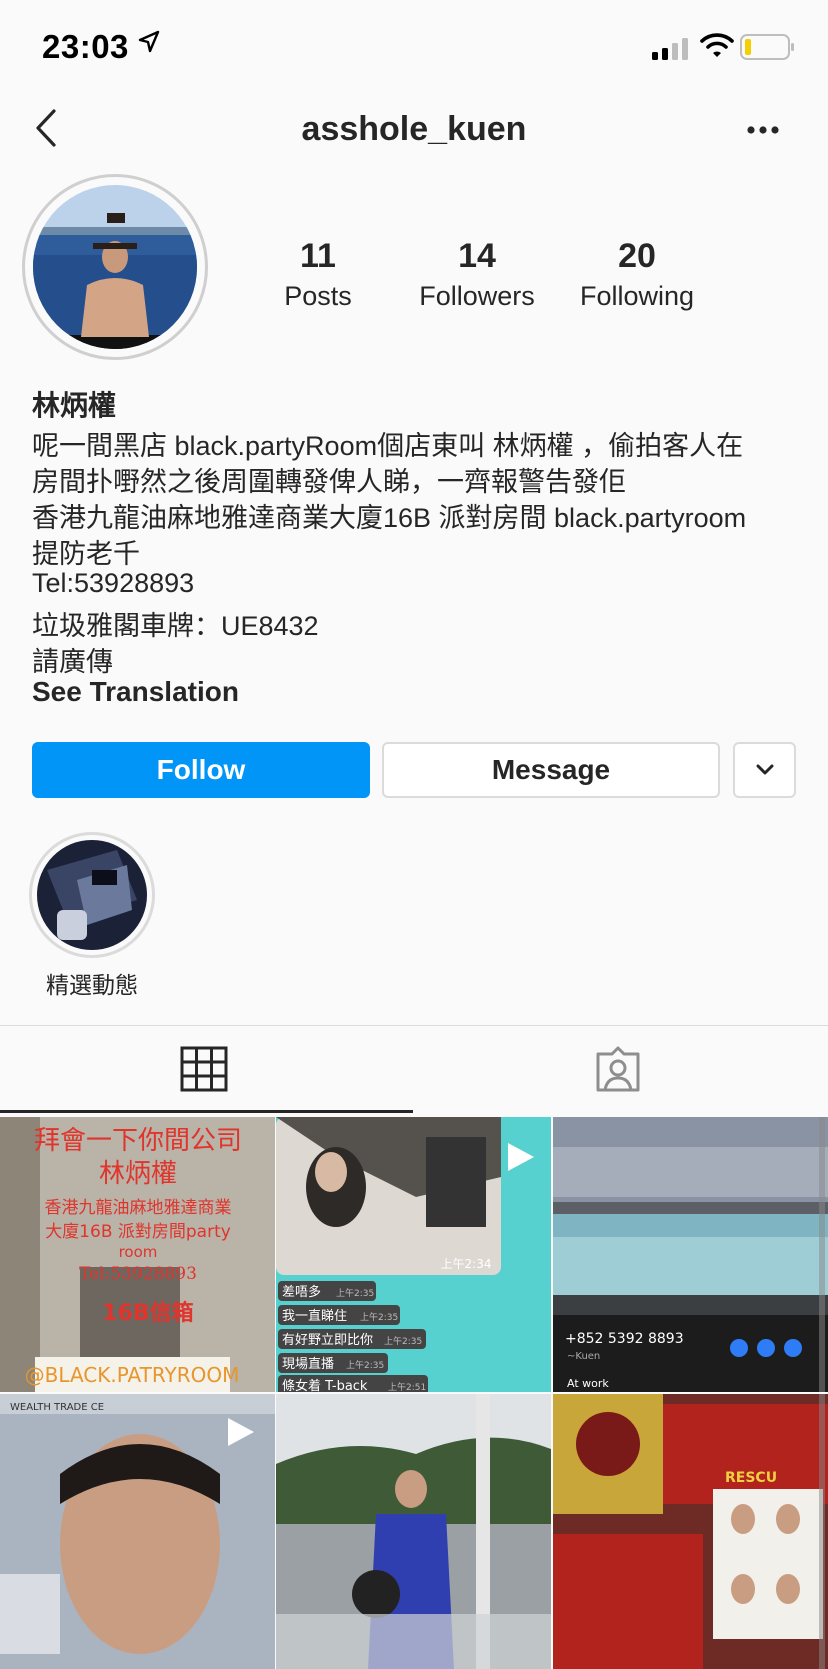 The height and width of the screenshot is (1669, 828). What do you see at coordinates (201, 770) in the screenshot?
I see `follow-button: Follow` at bounding box center [201, 770].